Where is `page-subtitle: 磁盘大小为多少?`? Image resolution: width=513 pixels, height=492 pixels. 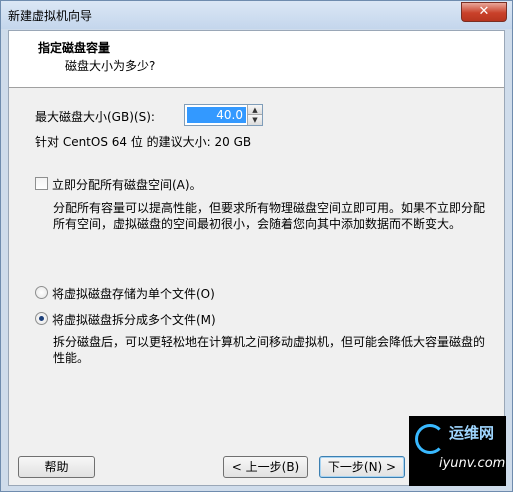 page-subtitle: 磁盘大小为多少? is located at coordinates (110, 66).